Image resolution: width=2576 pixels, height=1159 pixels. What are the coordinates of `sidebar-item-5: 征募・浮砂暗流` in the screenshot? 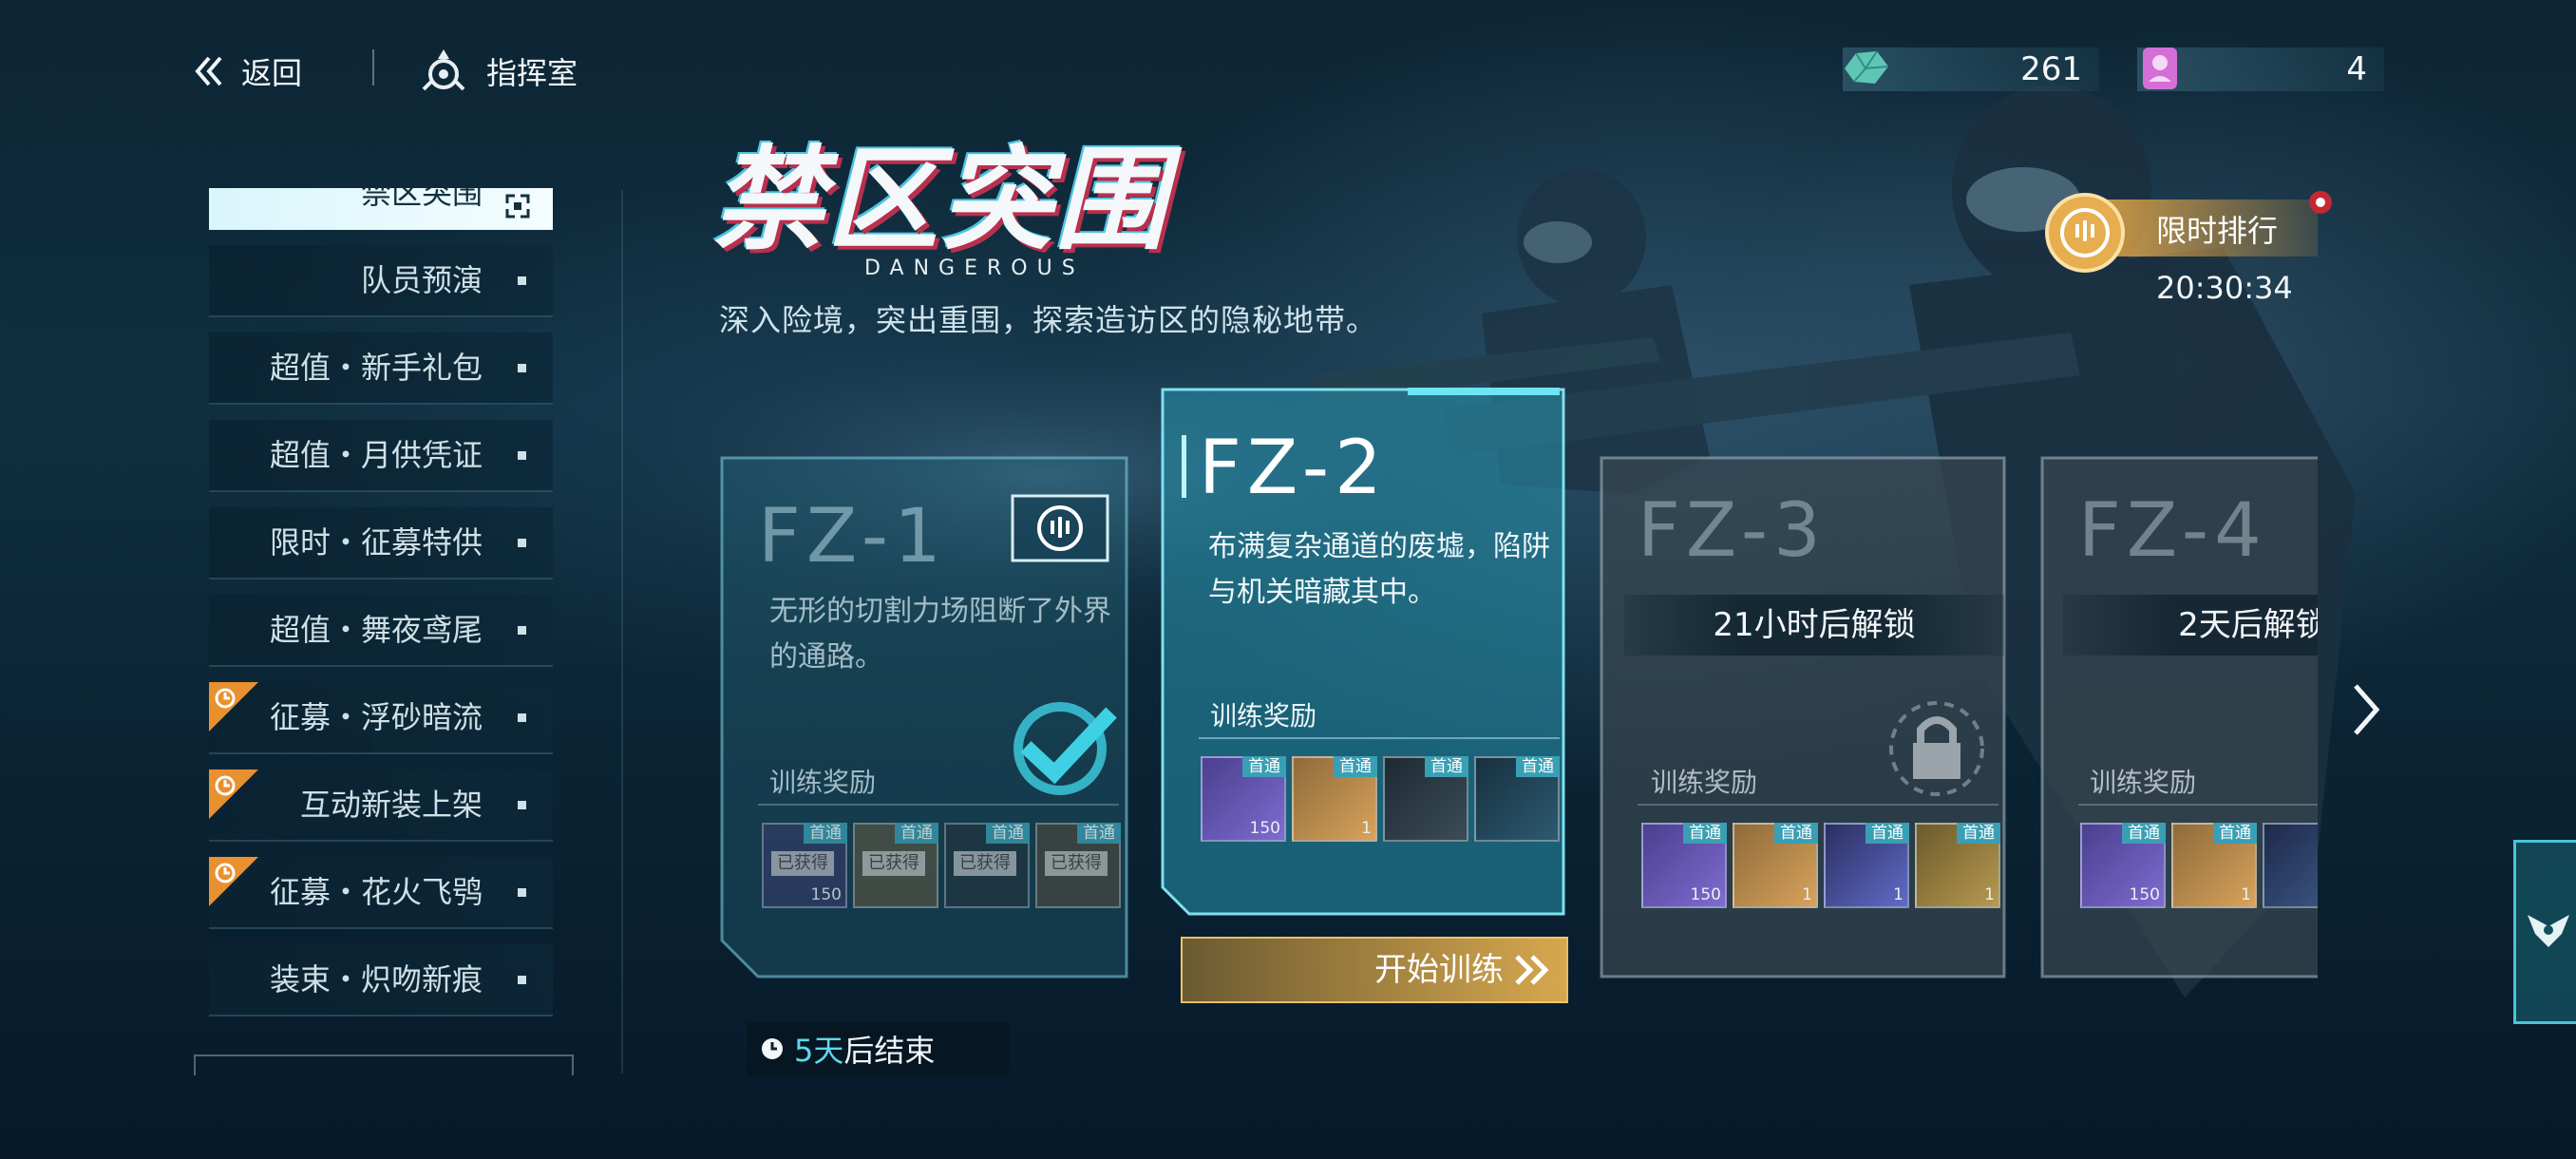 It's located at (381, 718).